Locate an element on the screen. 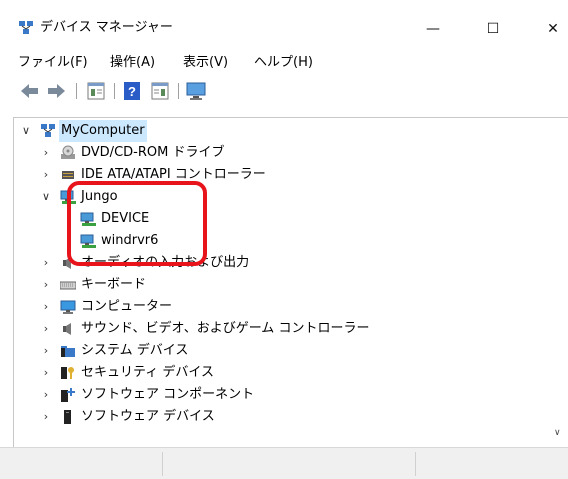  software-component-icon is located at coordinates (68, 395).